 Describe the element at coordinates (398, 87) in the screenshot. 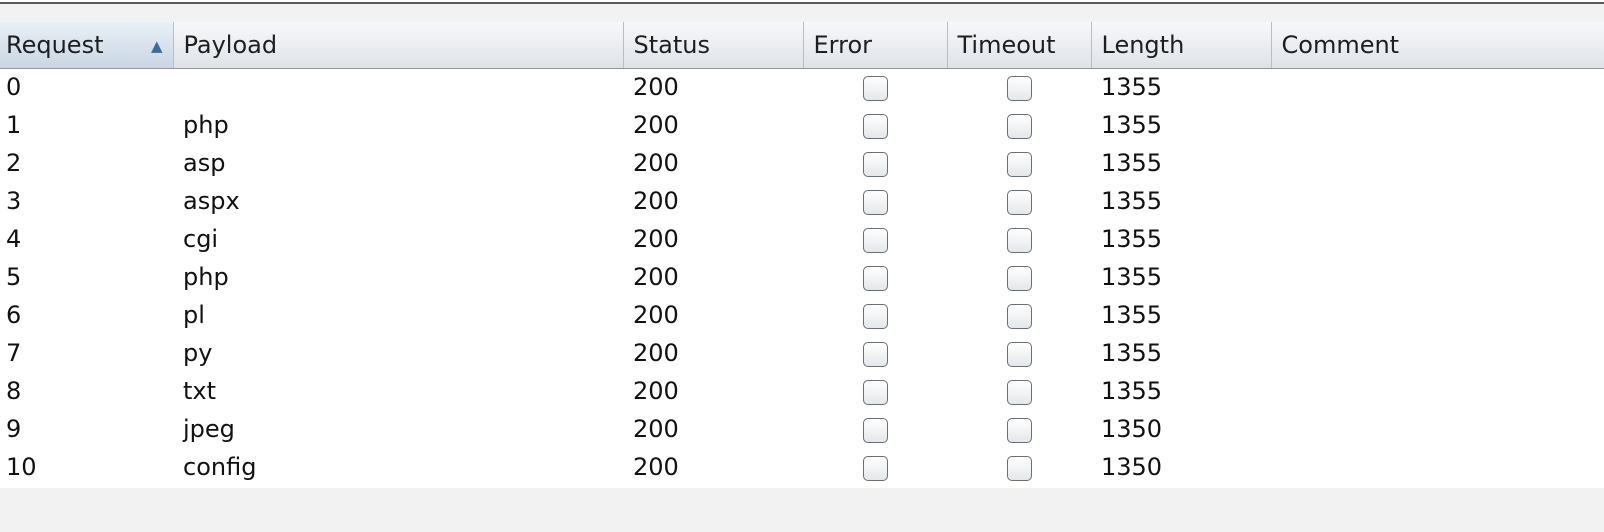

I see `payload-cell` at that location.